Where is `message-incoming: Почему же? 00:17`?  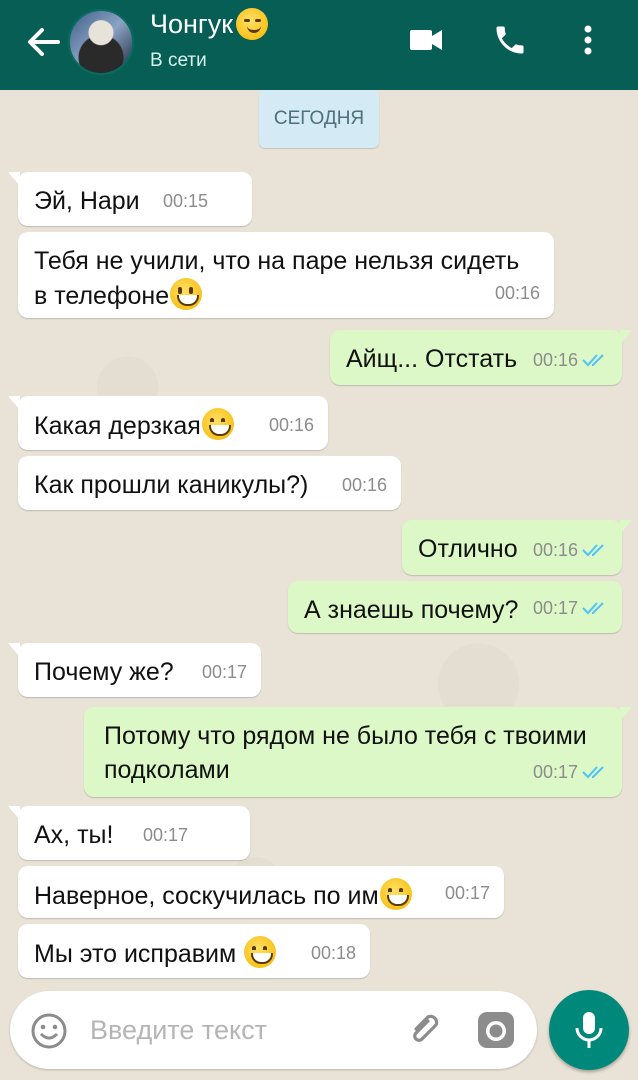 message-incoming: Почему же? 00:17 is located at coordinates (134, 670).